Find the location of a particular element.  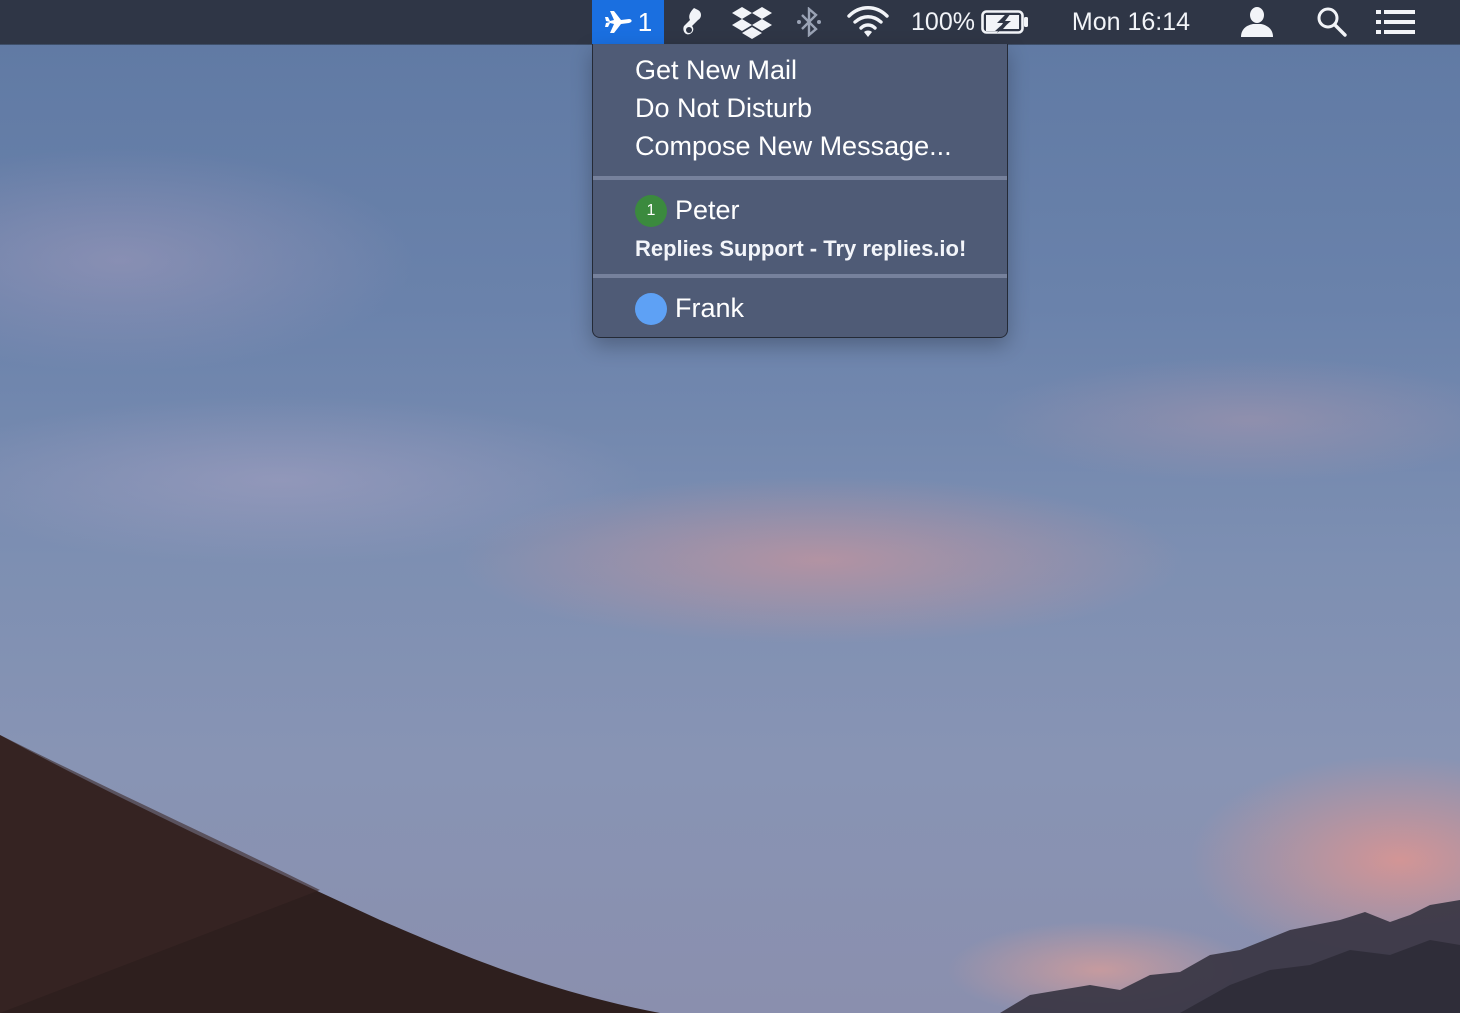

mail-app-status-item: 1 is located at coordinates (628, 22).